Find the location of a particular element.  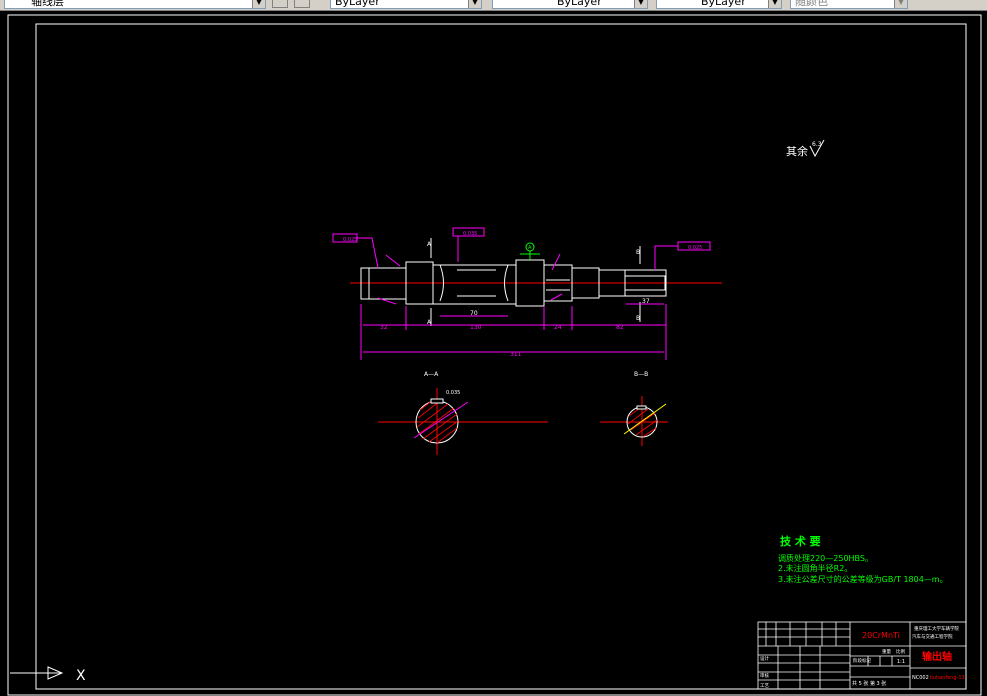

tolerance-frame-1: 0.025 is located at coordinates (355, 251).